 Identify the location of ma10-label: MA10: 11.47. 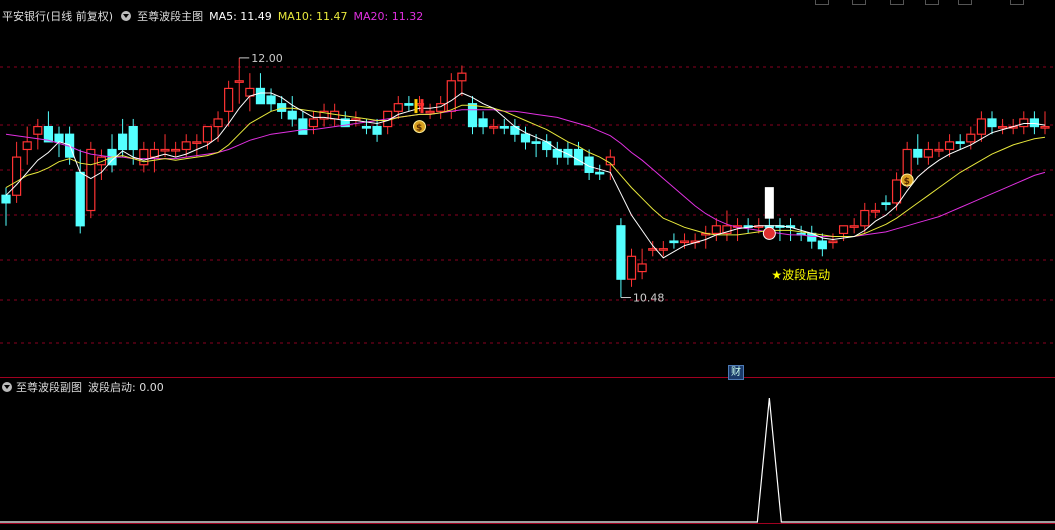
(312, 16).